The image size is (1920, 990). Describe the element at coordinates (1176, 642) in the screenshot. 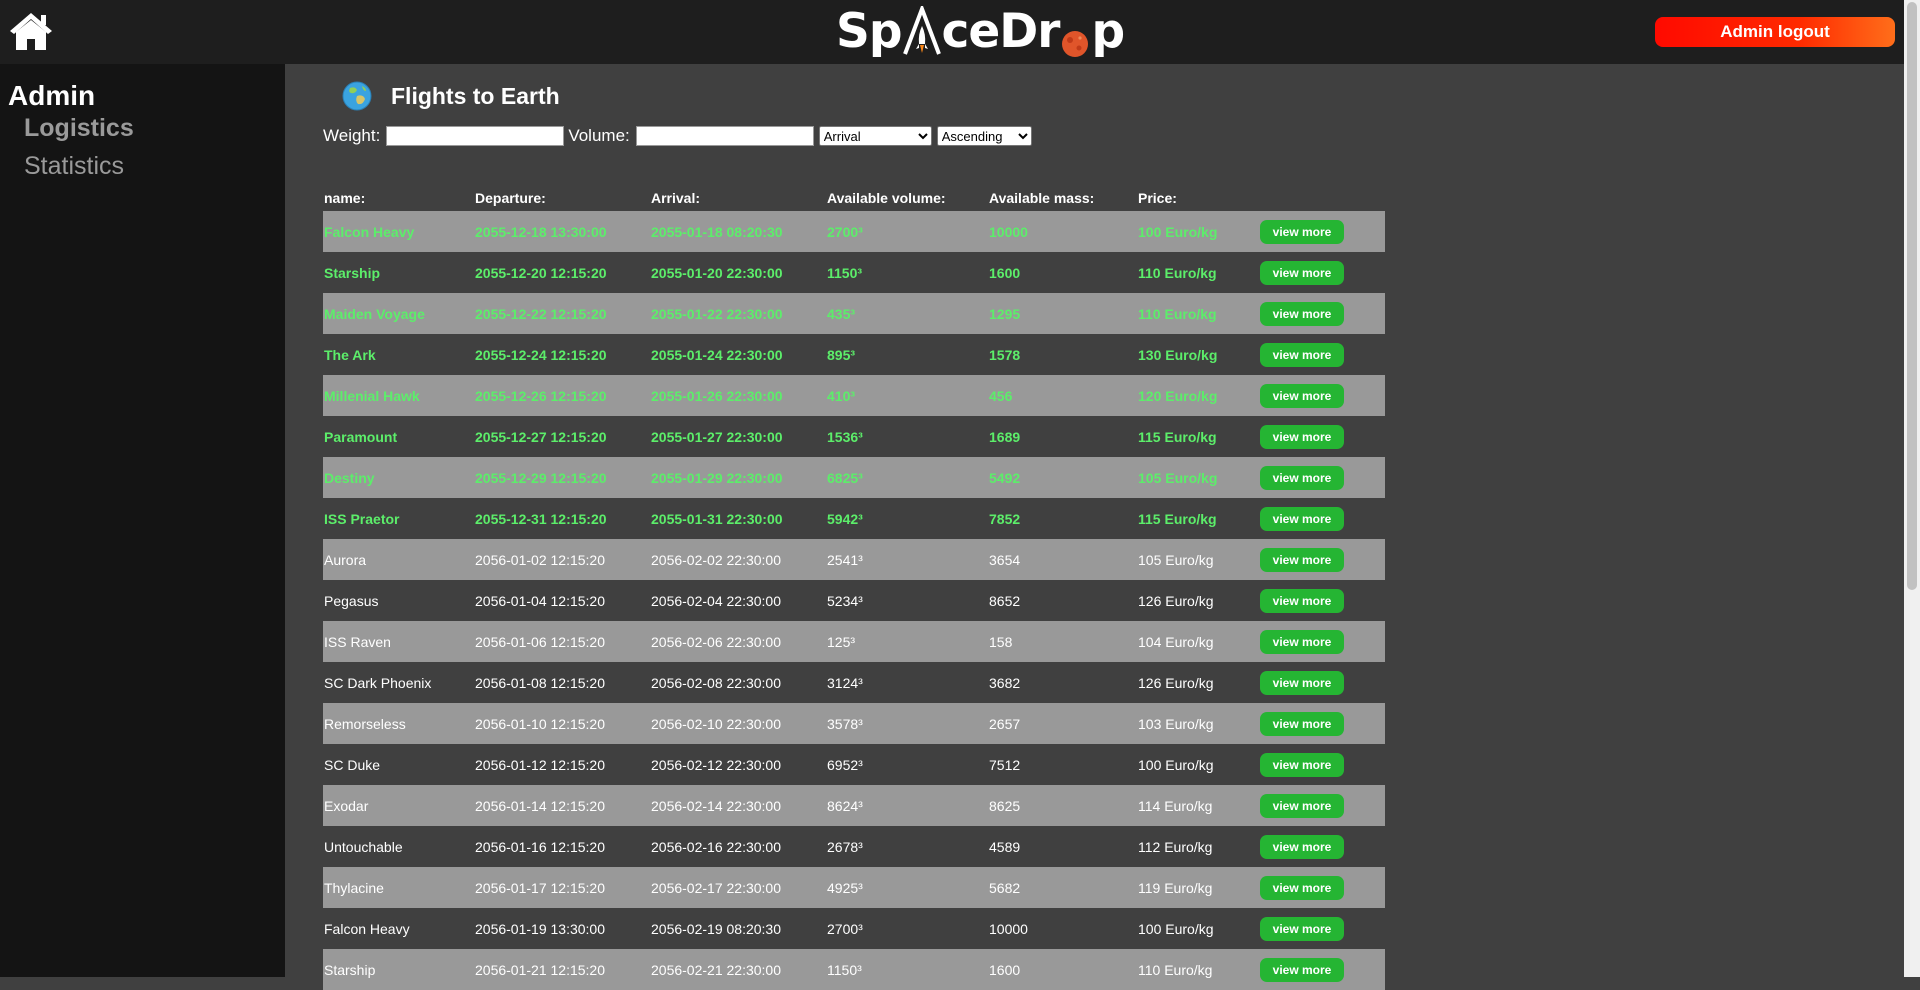

I see `cell-price: 104 Euro/kg` at that location.